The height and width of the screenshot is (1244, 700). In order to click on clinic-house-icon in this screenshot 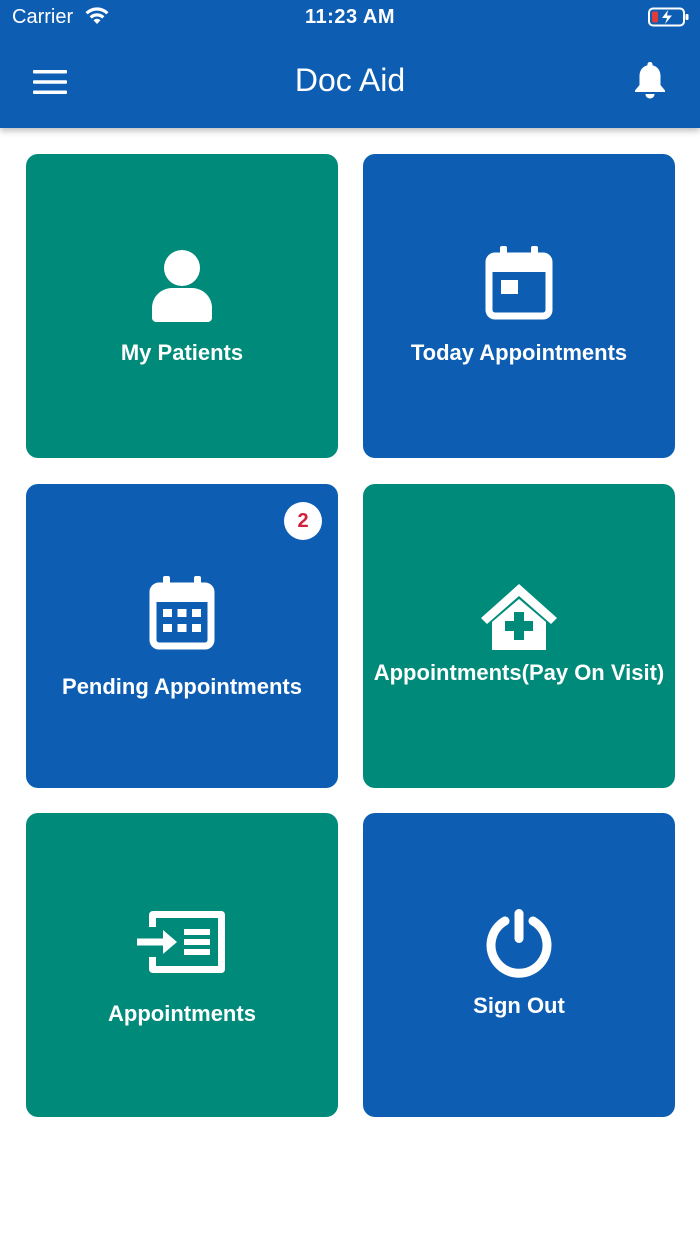, I will do `click(519, 617)`.